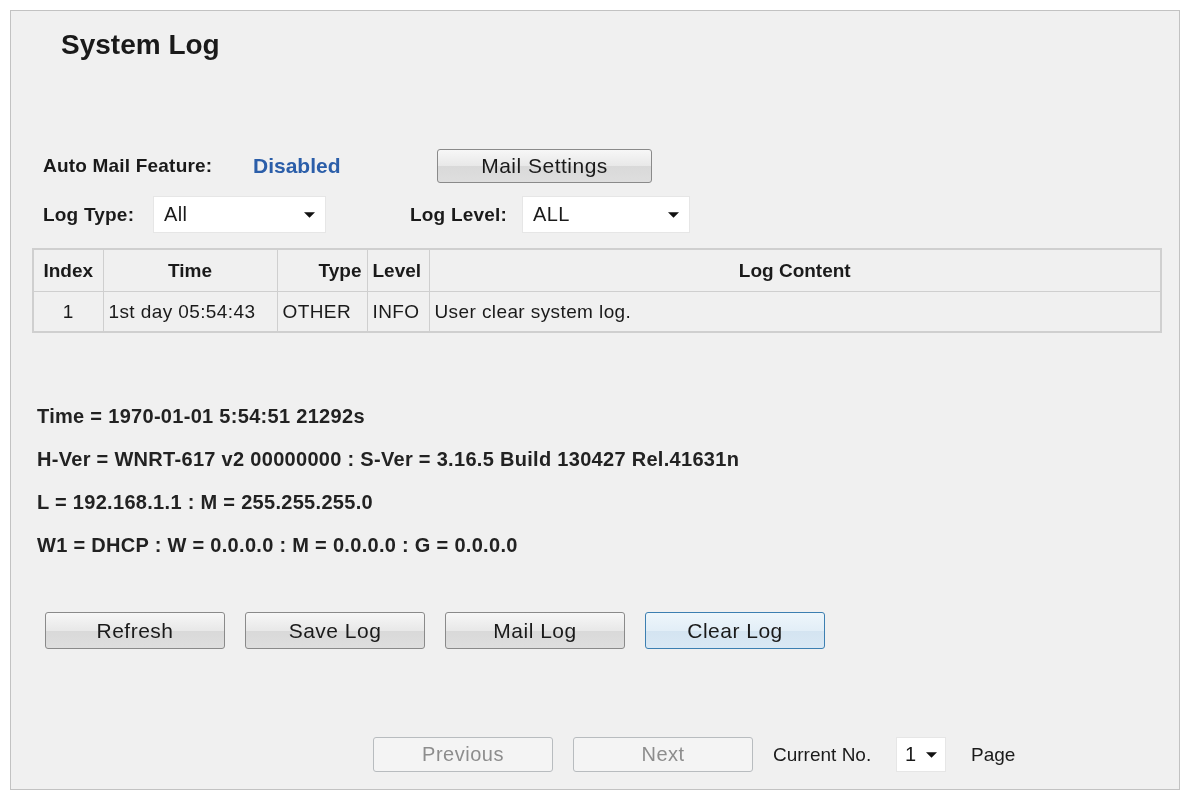  Describe the element at coordinates (297, 166) in the screenshot. I see `mail-status-text: Disabled` at that location.